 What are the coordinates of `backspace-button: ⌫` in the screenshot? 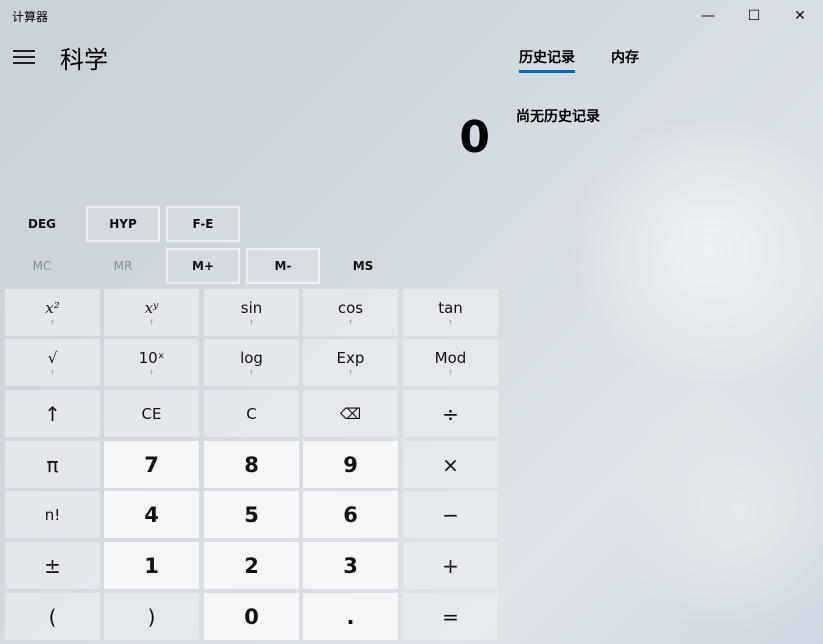 It's located at (350, 413).